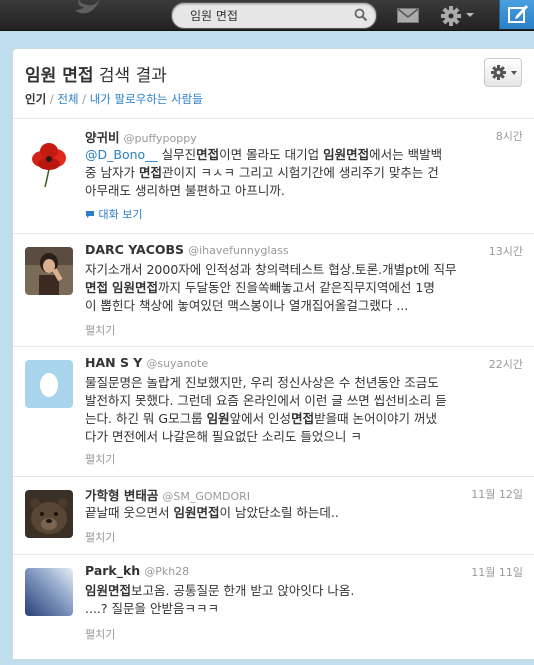 Image resolution: width=534 pixels, height=665 pixels. I want to click on tweet-author-name: DARC YACOBS, so click(134, 249).